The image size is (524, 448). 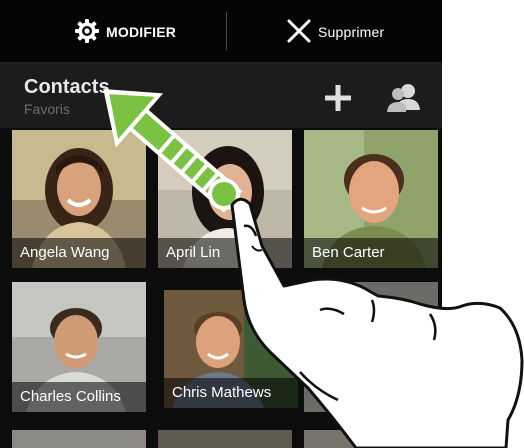 I want to click on people-icon, so click(x=403, y=98).